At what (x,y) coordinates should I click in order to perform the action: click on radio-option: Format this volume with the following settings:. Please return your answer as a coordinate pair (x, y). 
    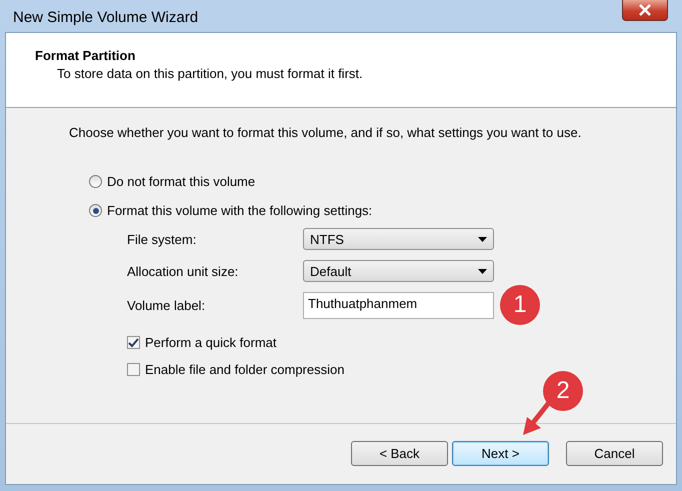
    Looking at the image, I should click on (382, 210).